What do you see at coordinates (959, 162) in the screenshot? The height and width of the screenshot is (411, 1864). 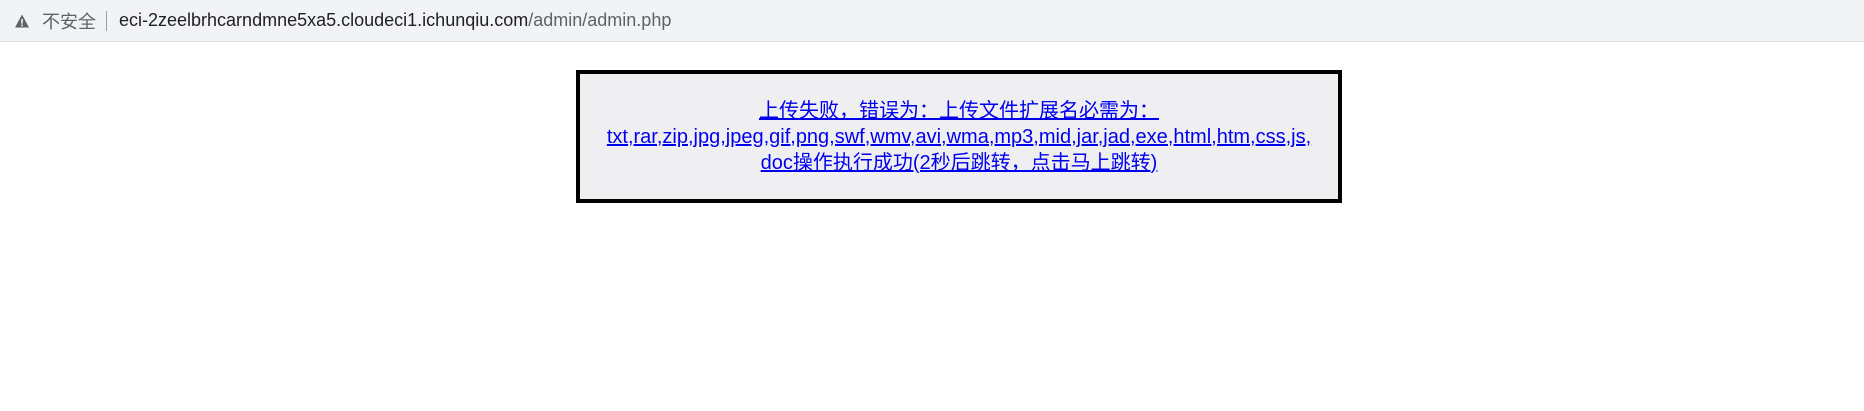 I see `message-line-3: doc操作执行成功(2秒后跳转，点击马上跳转)` at bounding box center [959, 162].